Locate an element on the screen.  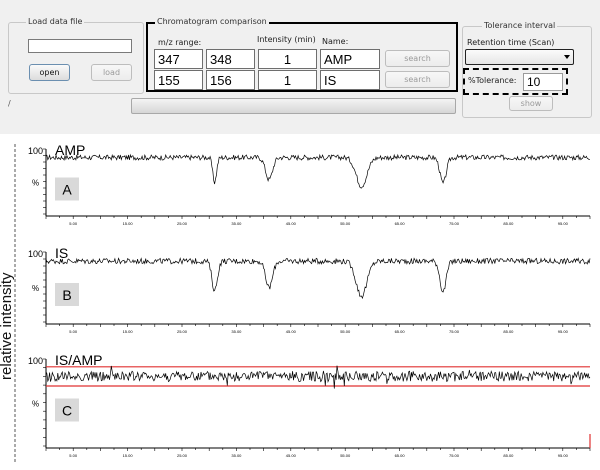
row1-mz-to: 348 is located at coordinates (230, 59).